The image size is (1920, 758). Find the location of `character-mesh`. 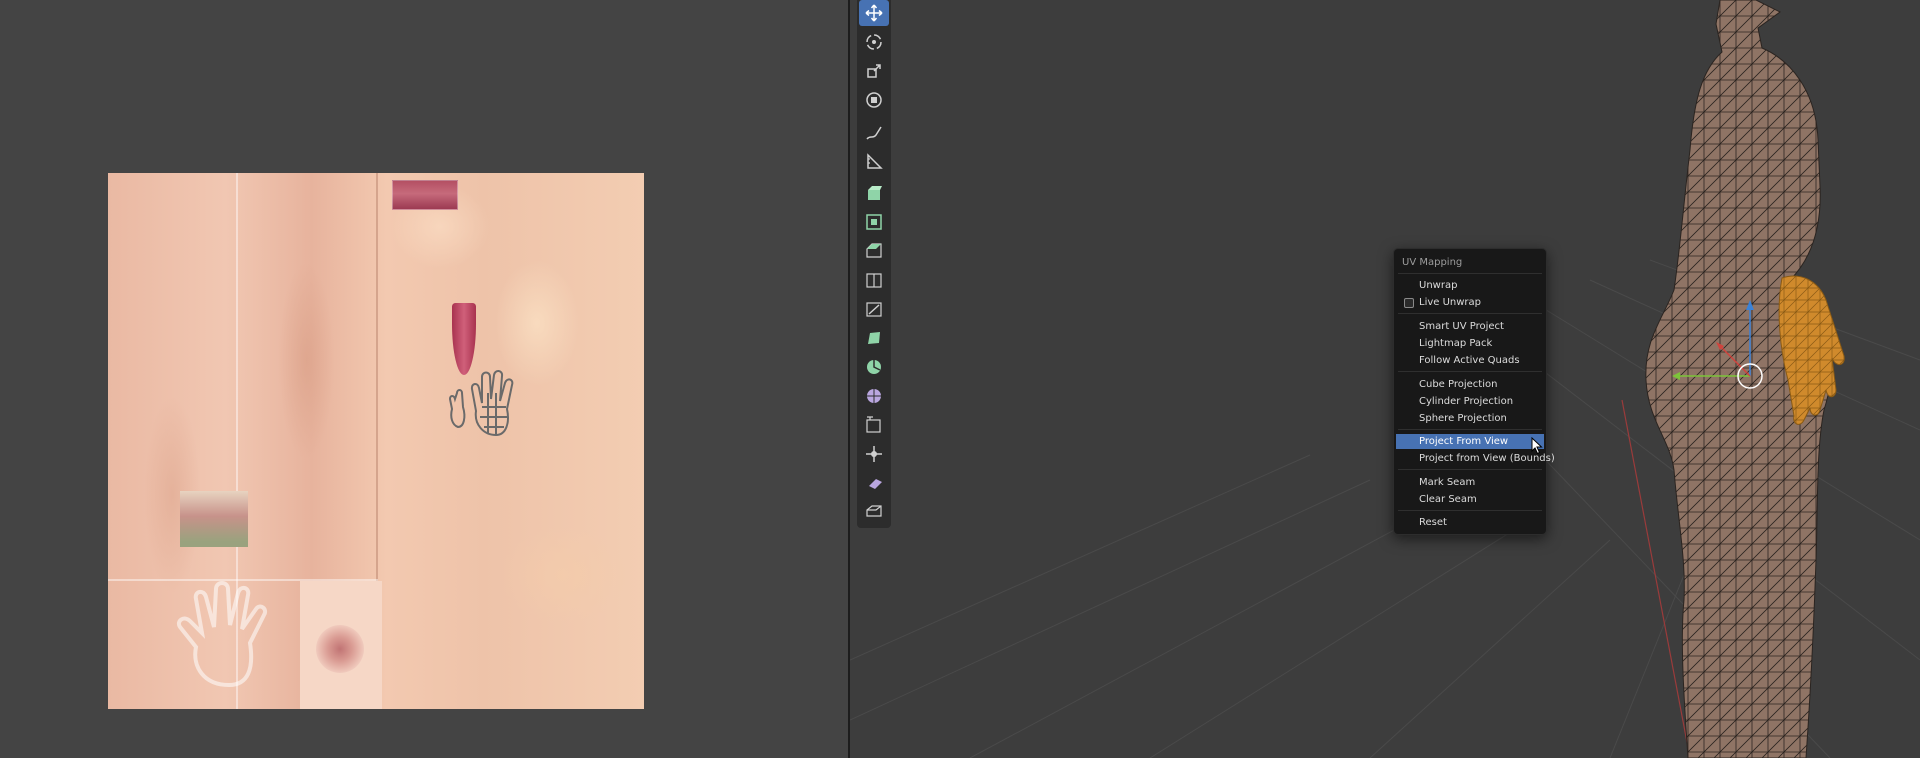

character-mesh is located at coordinates (1770, 379).